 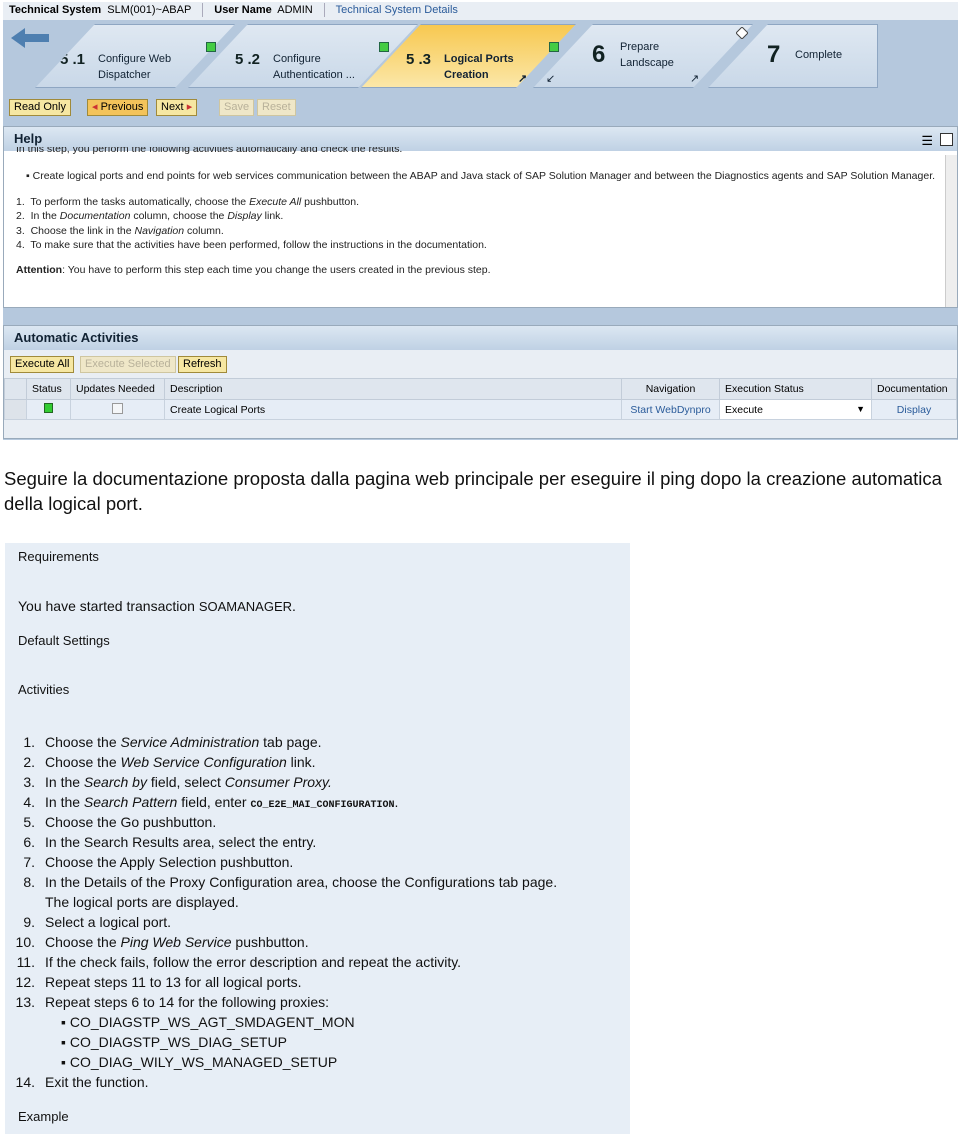 I want to click on back-arrow-icon, so click(x=31, y=38).